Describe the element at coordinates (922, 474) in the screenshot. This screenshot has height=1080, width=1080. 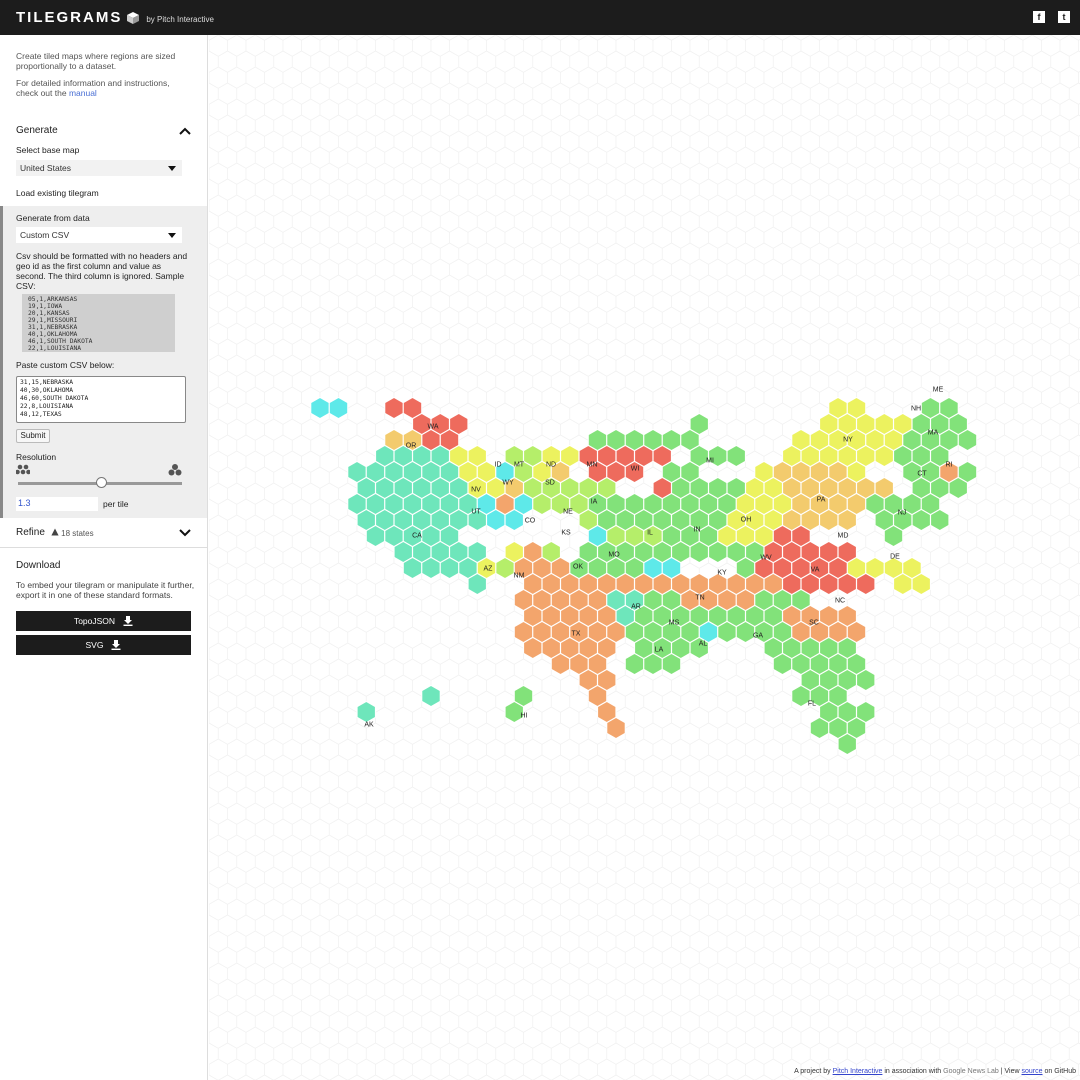
I see `state-label: CT` at that location.